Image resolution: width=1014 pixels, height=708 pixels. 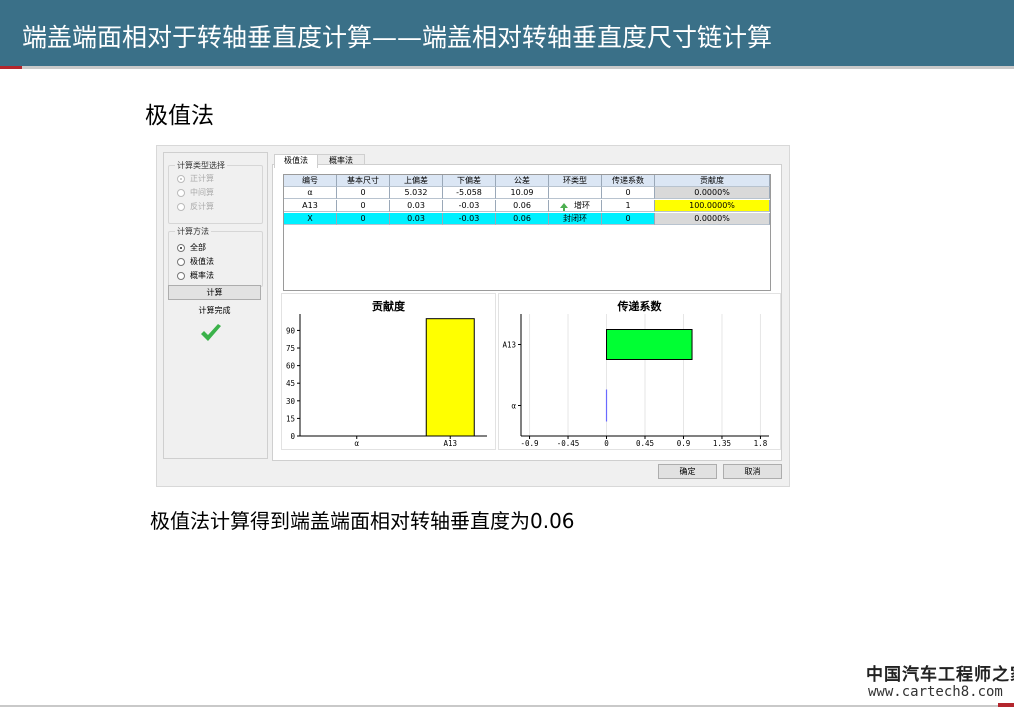 What do you see at coordinates (291, 401) in the screenshot?
I see `y-tick-label: 30` at bounding box center [291, 401].